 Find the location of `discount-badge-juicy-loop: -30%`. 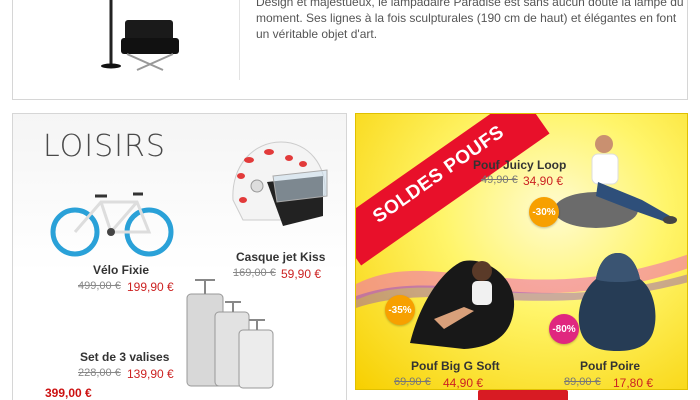

discount-badge-juicy-loop: -30% is located at coordinates (544, 212).